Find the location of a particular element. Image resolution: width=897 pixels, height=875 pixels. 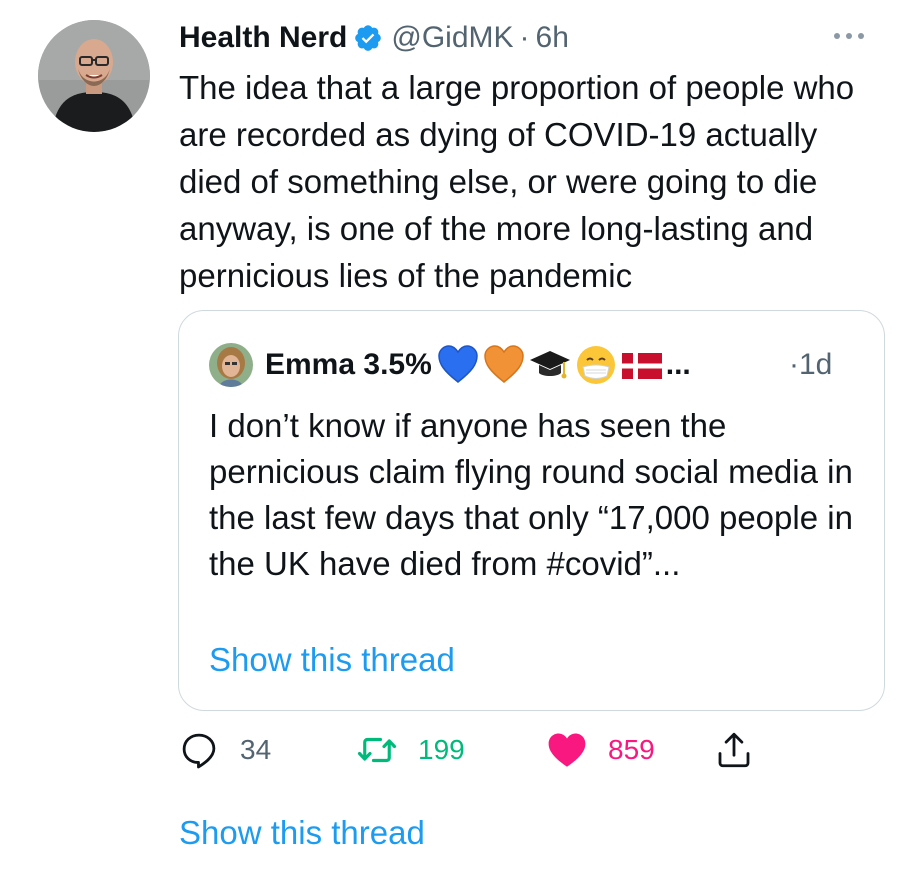

quoted-tweet-time: · 1d is located at coordinates (810, 365).